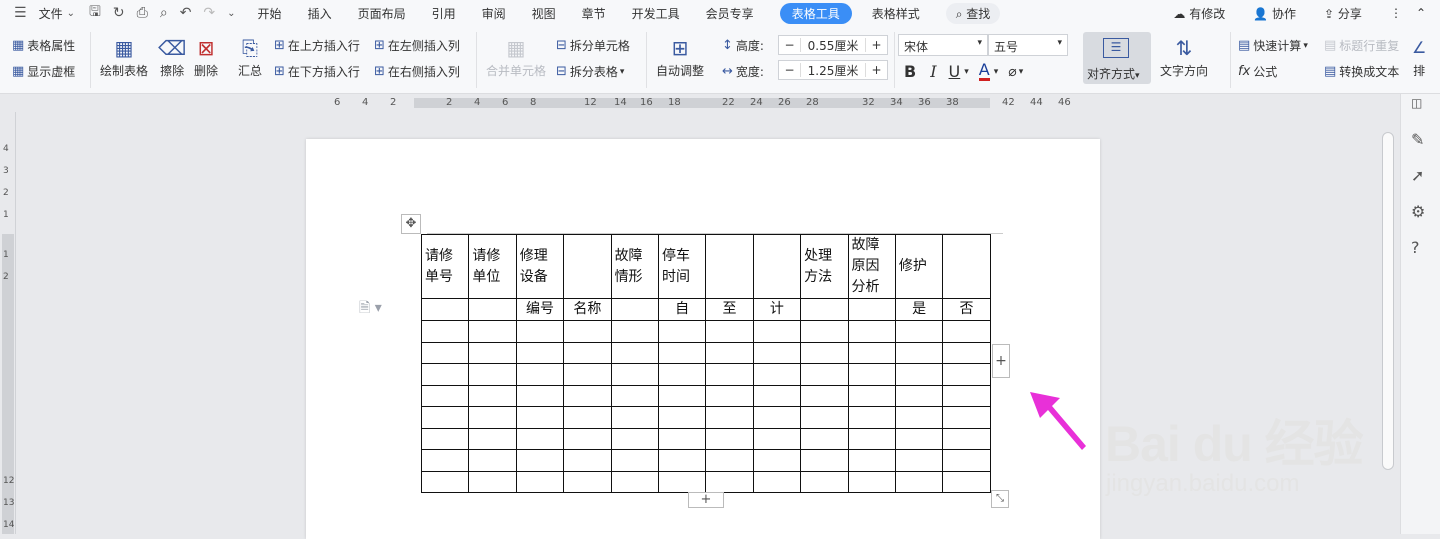 The image size is (1440, 539). I want to click on row-height-value: 0.55厘米, so click(833, 45).